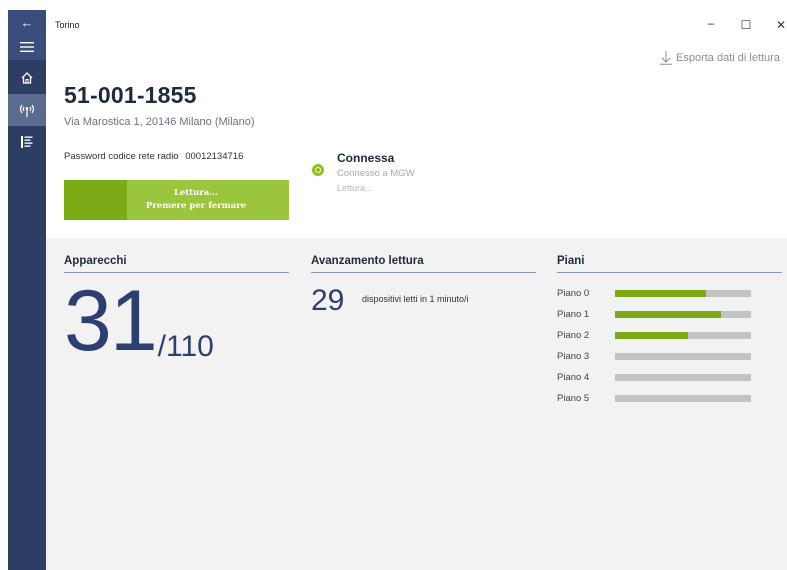  What do you see at coordinates (711, 23) in the screenshot?
I see `minimize-button: –` at bounding box center [711, 23].